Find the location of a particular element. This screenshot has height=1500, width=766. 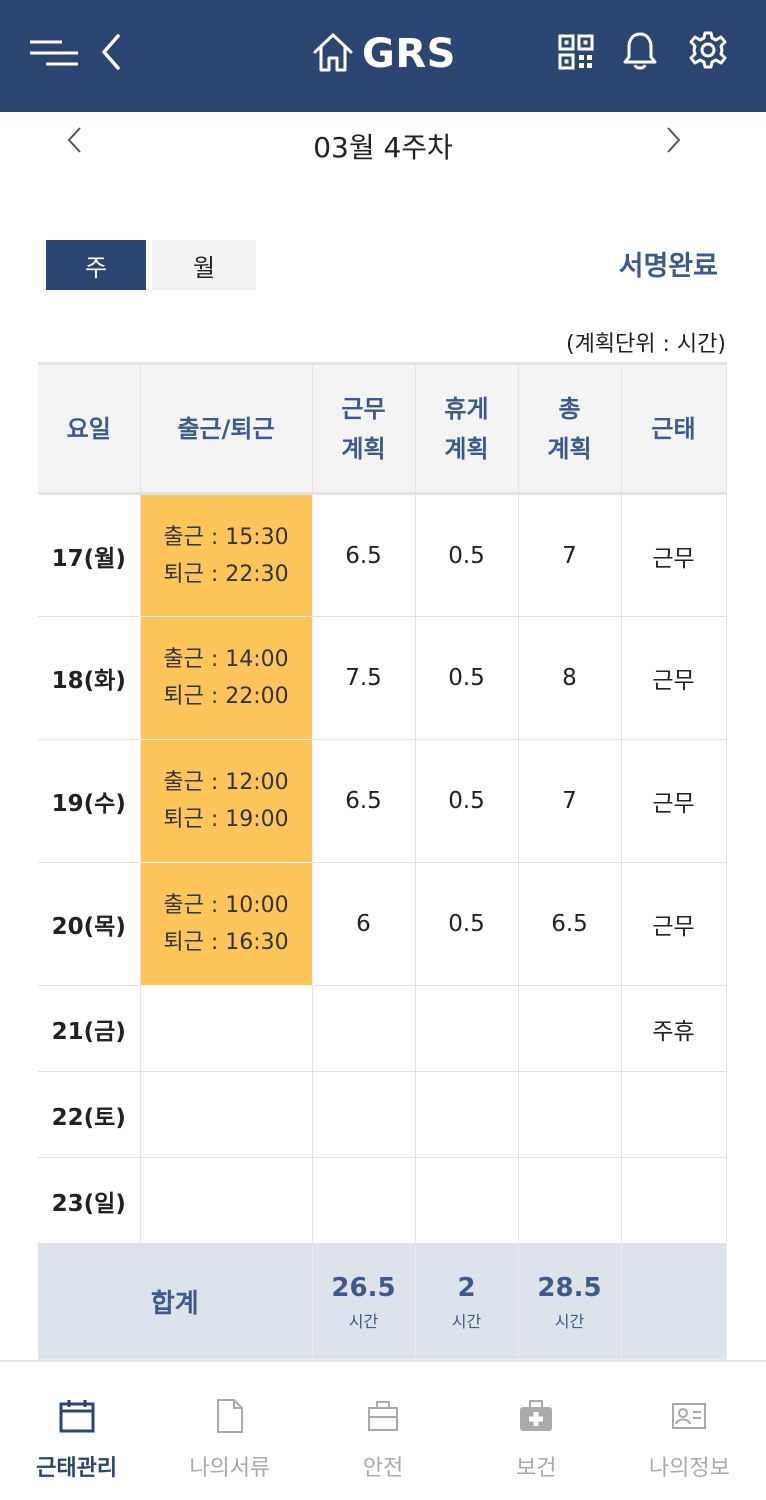

nav-health: 보건 is located at coordinates (536, 1431).